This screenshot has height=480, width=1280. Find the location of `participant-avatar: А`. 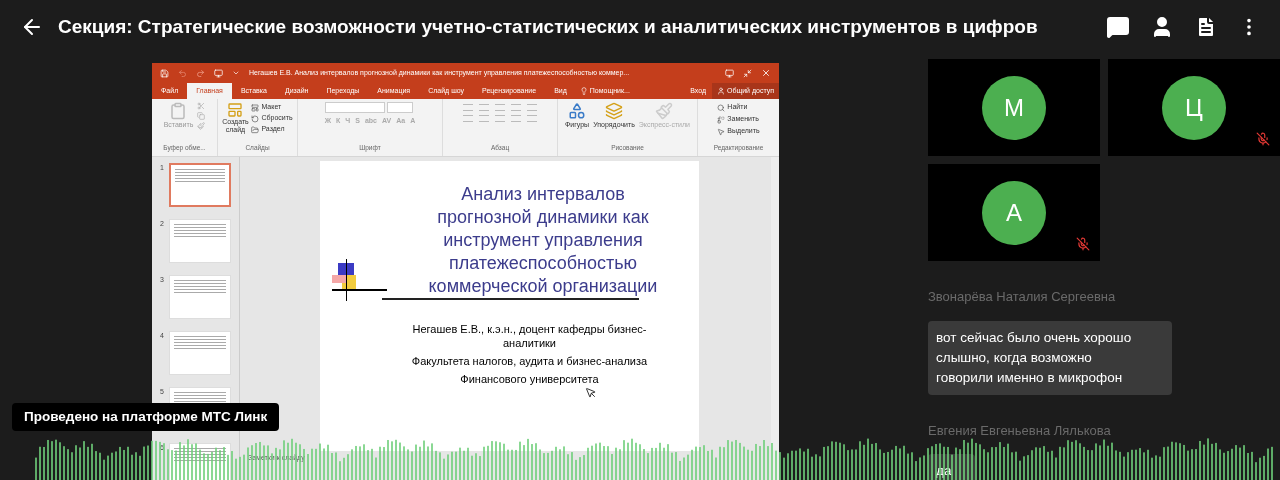

participant-avatar: А is located at coordinates (1014, 212).